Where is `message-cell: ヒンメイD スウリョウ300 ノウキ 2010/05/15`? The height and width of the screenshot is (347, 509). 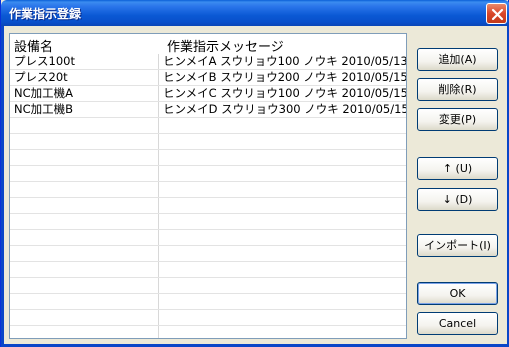
message-cell: ヒンメイD スウリョウ300 ノウキ 2010/05/15 is located at coordinates (285, 109).